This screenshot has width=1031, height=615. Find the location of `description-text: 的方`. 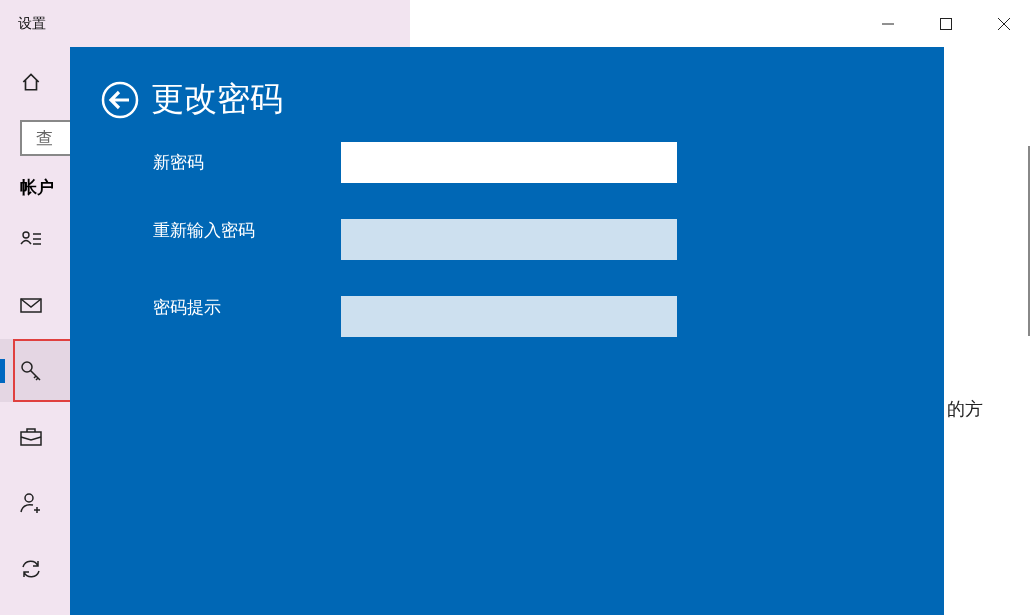

description-text: 的方 is located at coordinates (965, 409).